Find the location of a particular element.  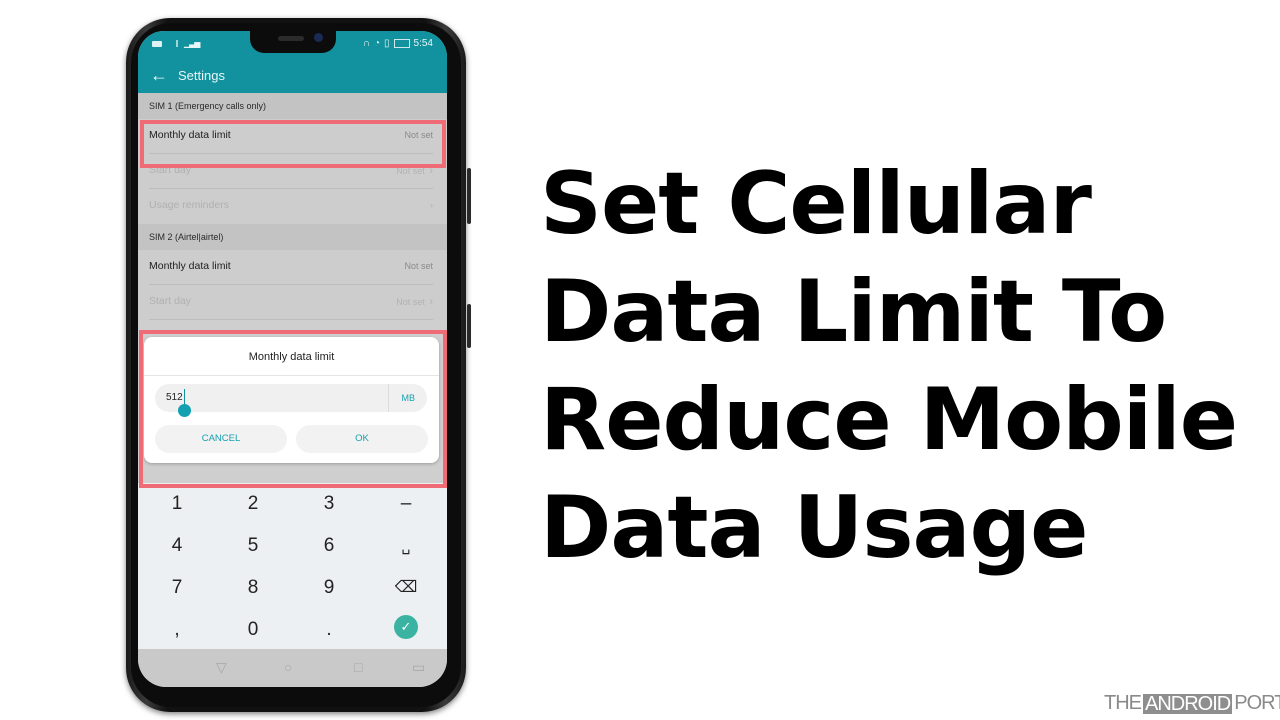

row-label: Start day is located at coordinates (170, 301).